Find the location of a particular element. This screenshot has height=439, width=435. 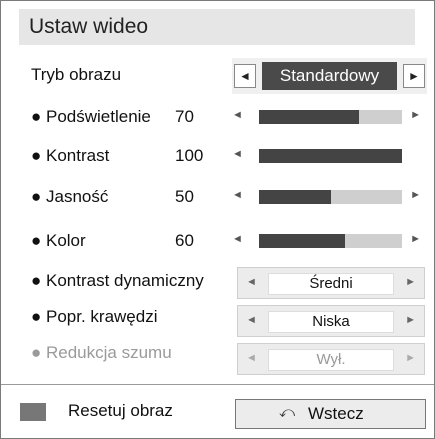

edge-enhancement-value: Niska is located at coordinates (331, 322).